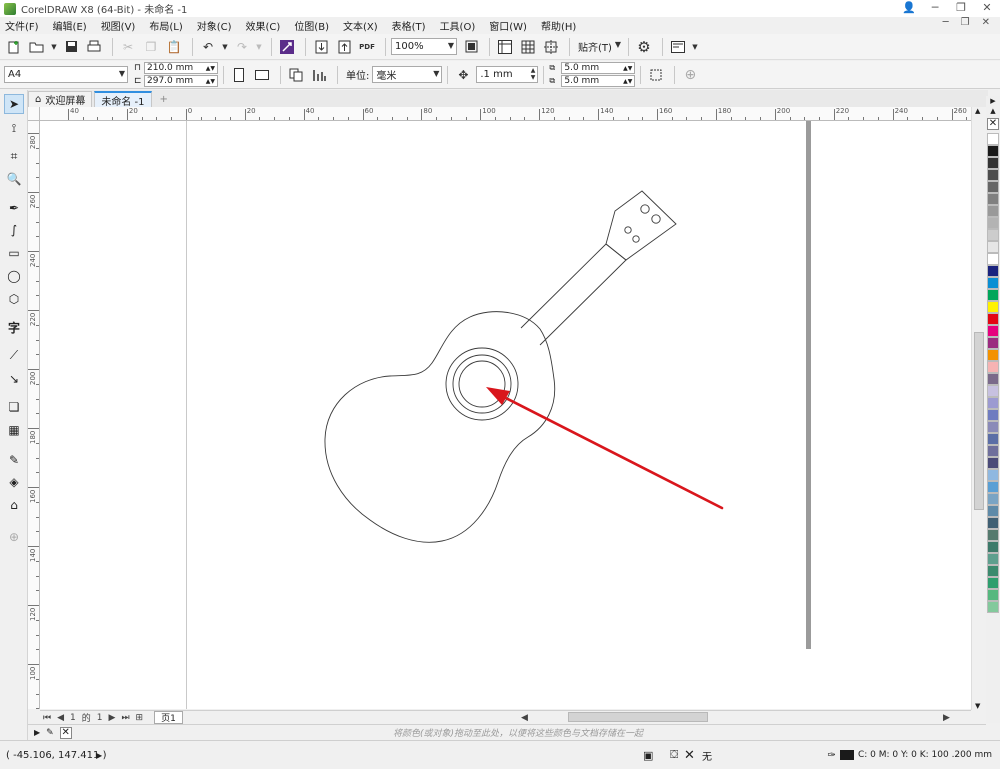 Image resolution: width=1000 pixels, height=769 pixels. Describe the element at coordinates (123, 99) in the screenshot. I see `tab-untitled-1: 未命名 -1` at that location.